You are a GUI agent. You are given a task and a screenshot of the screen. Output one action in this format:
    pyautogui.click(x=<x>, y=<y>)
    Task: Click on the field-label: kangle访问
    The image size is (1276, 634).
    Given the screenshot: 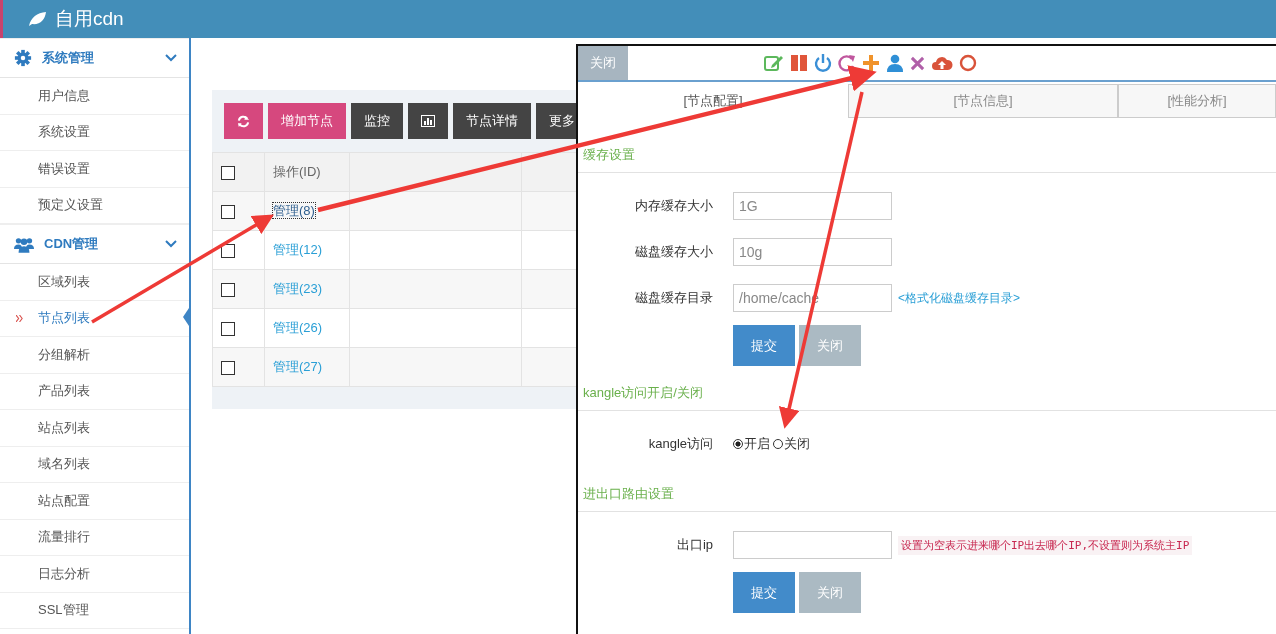 What is the action you would take?
    pyautogui.click(x=680, y=444)
    